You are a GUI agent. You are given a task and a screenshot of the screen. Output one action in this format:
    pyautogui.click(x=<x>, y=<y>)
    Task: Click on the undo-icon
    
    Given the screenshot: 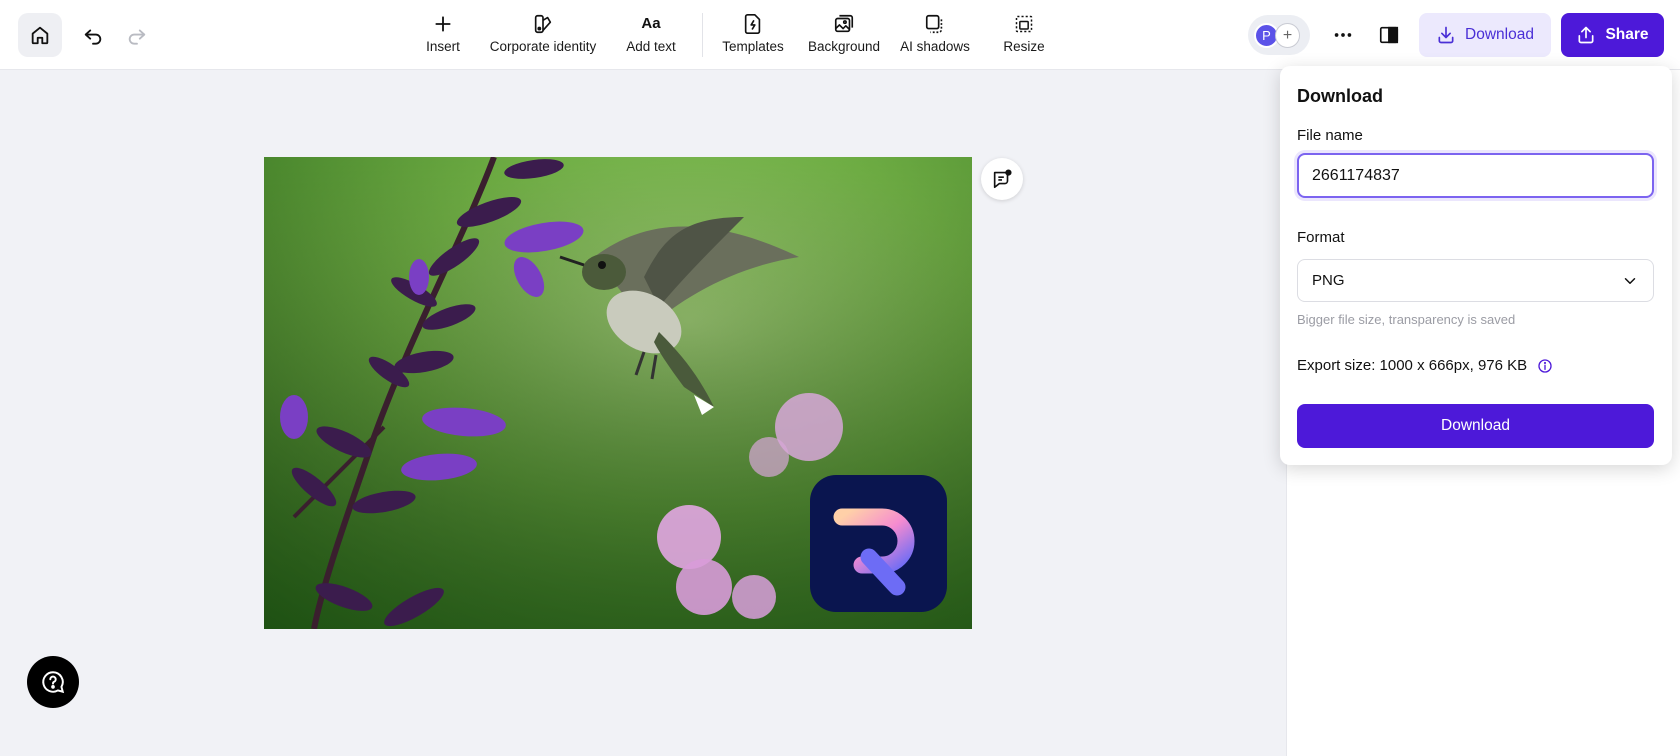 What is the action you would take?
    pyautogui.click(x=93, y=37)
    